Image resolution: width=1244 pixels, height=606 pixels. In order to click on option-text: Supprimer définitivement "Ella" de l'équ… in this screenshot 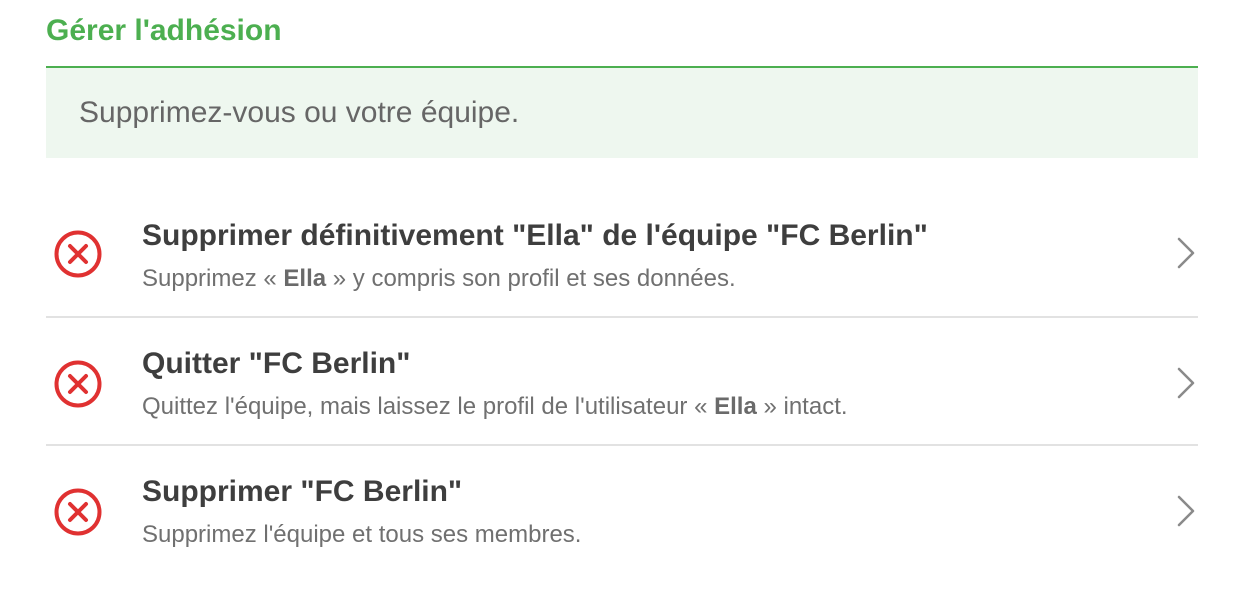, I will do `click(640, 255)`.